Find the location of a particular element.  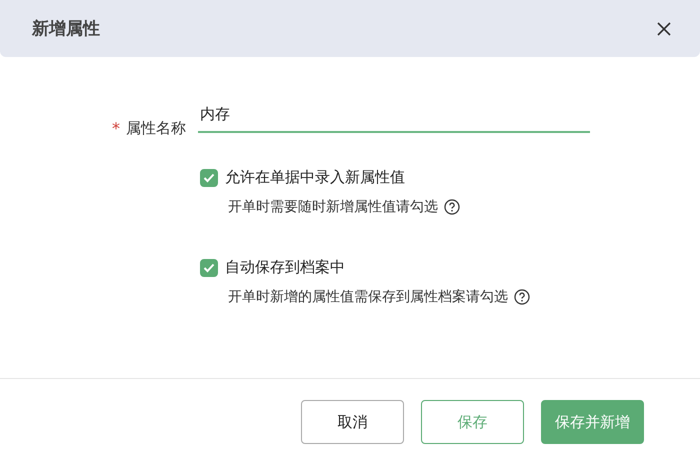

cancel-button: 取消 is located at coordinates (352, 422).